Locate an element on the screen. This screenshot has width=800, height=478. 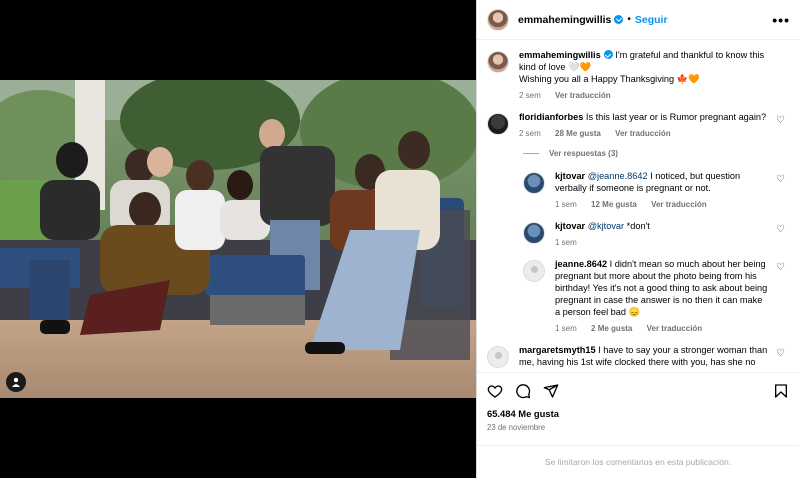
replier-username: jeanne.8642 is located at coordinates (581, 264).